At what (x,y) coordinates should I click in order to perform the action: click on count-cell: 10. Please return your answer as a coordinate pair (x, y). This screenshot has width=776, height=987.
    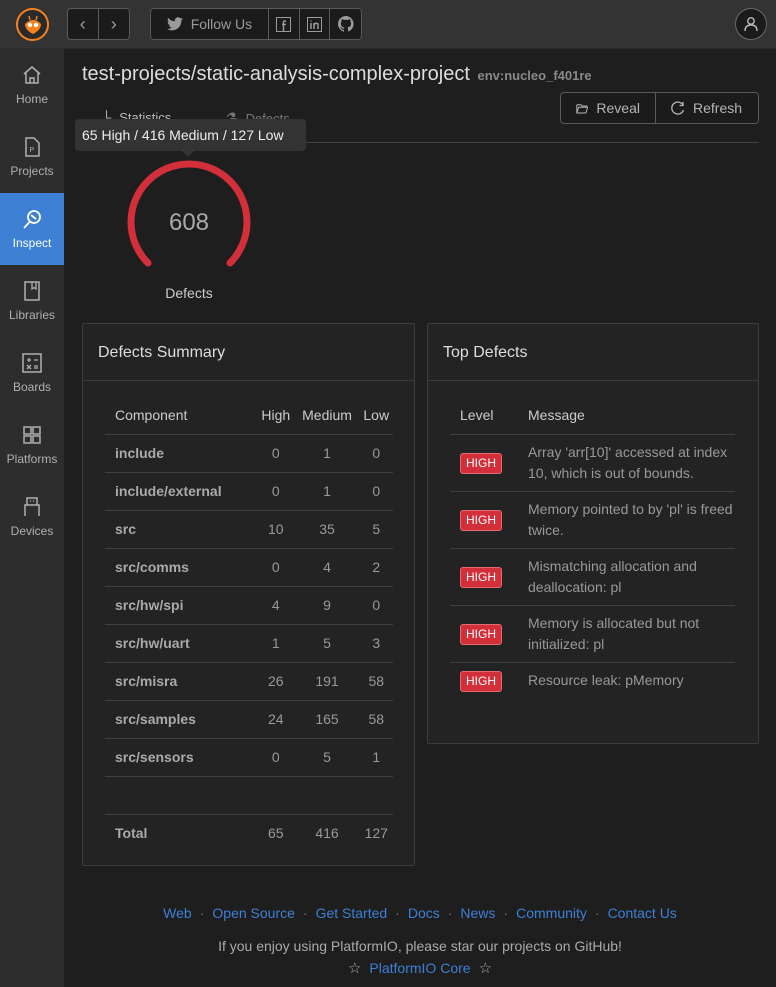
    Looking at the image, I should click on (276, 529).